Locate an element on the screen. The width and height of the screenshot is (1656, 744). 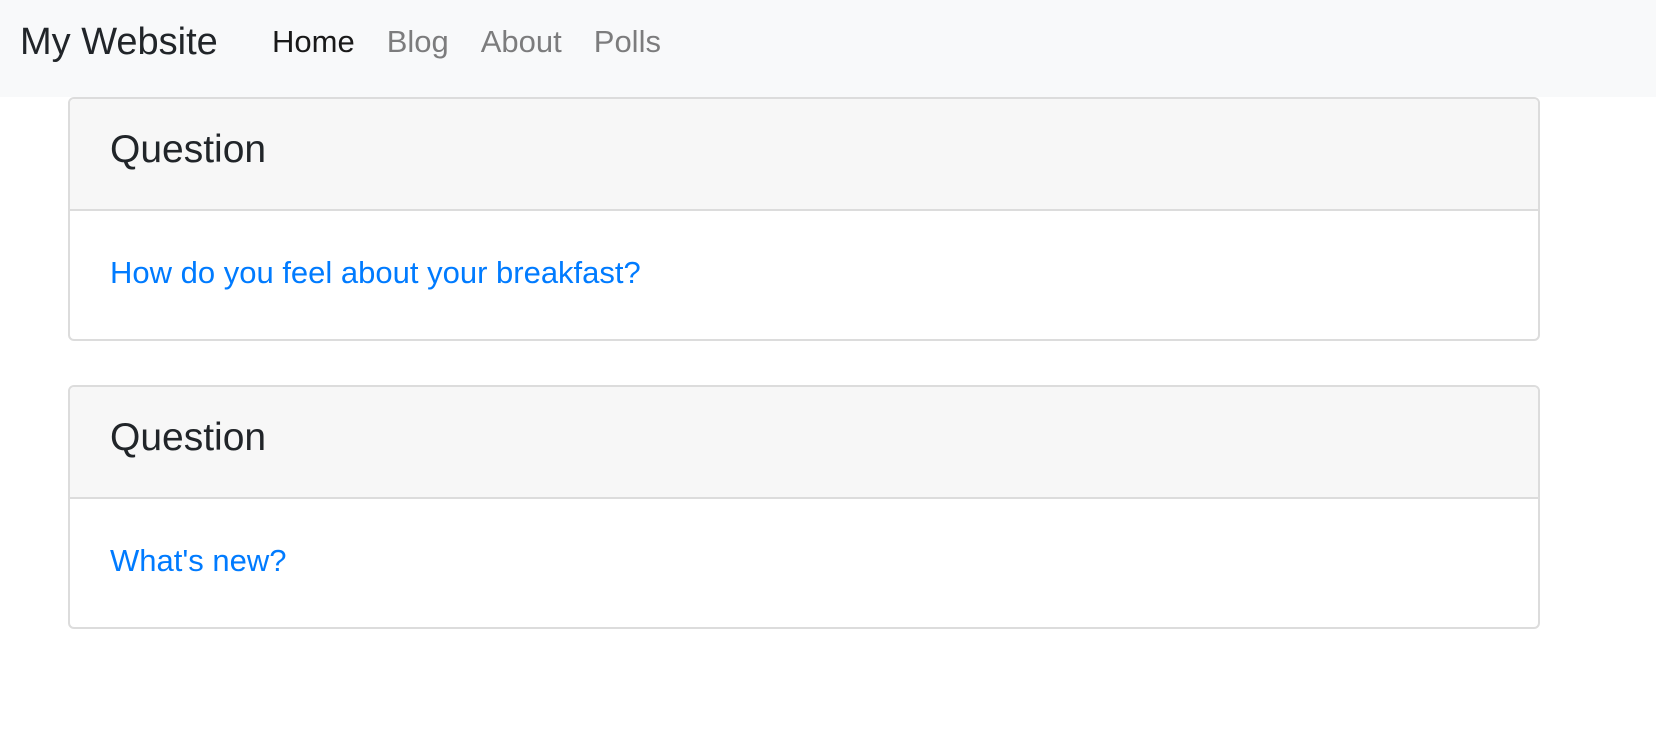
nav-item-about: About is located at coordinates (521, 41).